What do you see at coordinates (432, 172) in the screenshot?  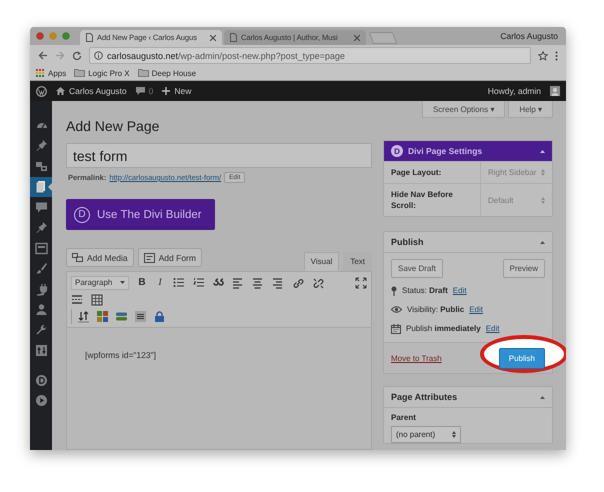 I see `field-label: Page Layout:` at bounding box center [432, 172].